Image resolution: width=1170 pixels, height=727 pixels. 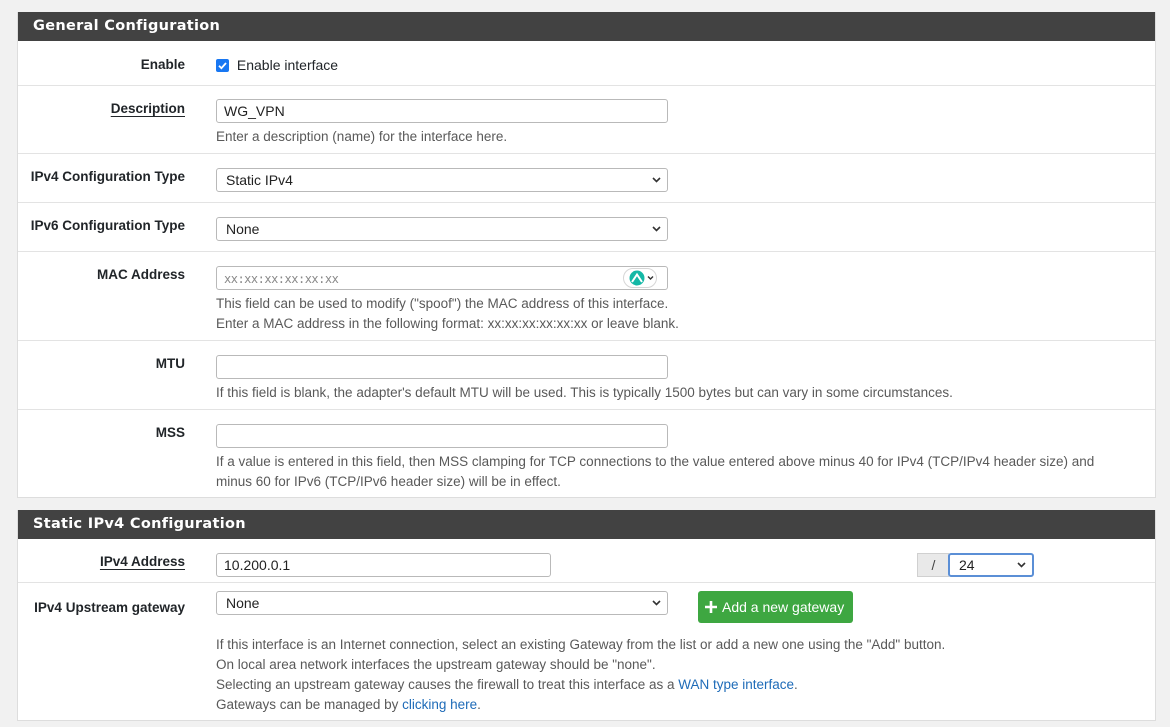 I want to click on gateway-value: None, so click(x=243, y=603).